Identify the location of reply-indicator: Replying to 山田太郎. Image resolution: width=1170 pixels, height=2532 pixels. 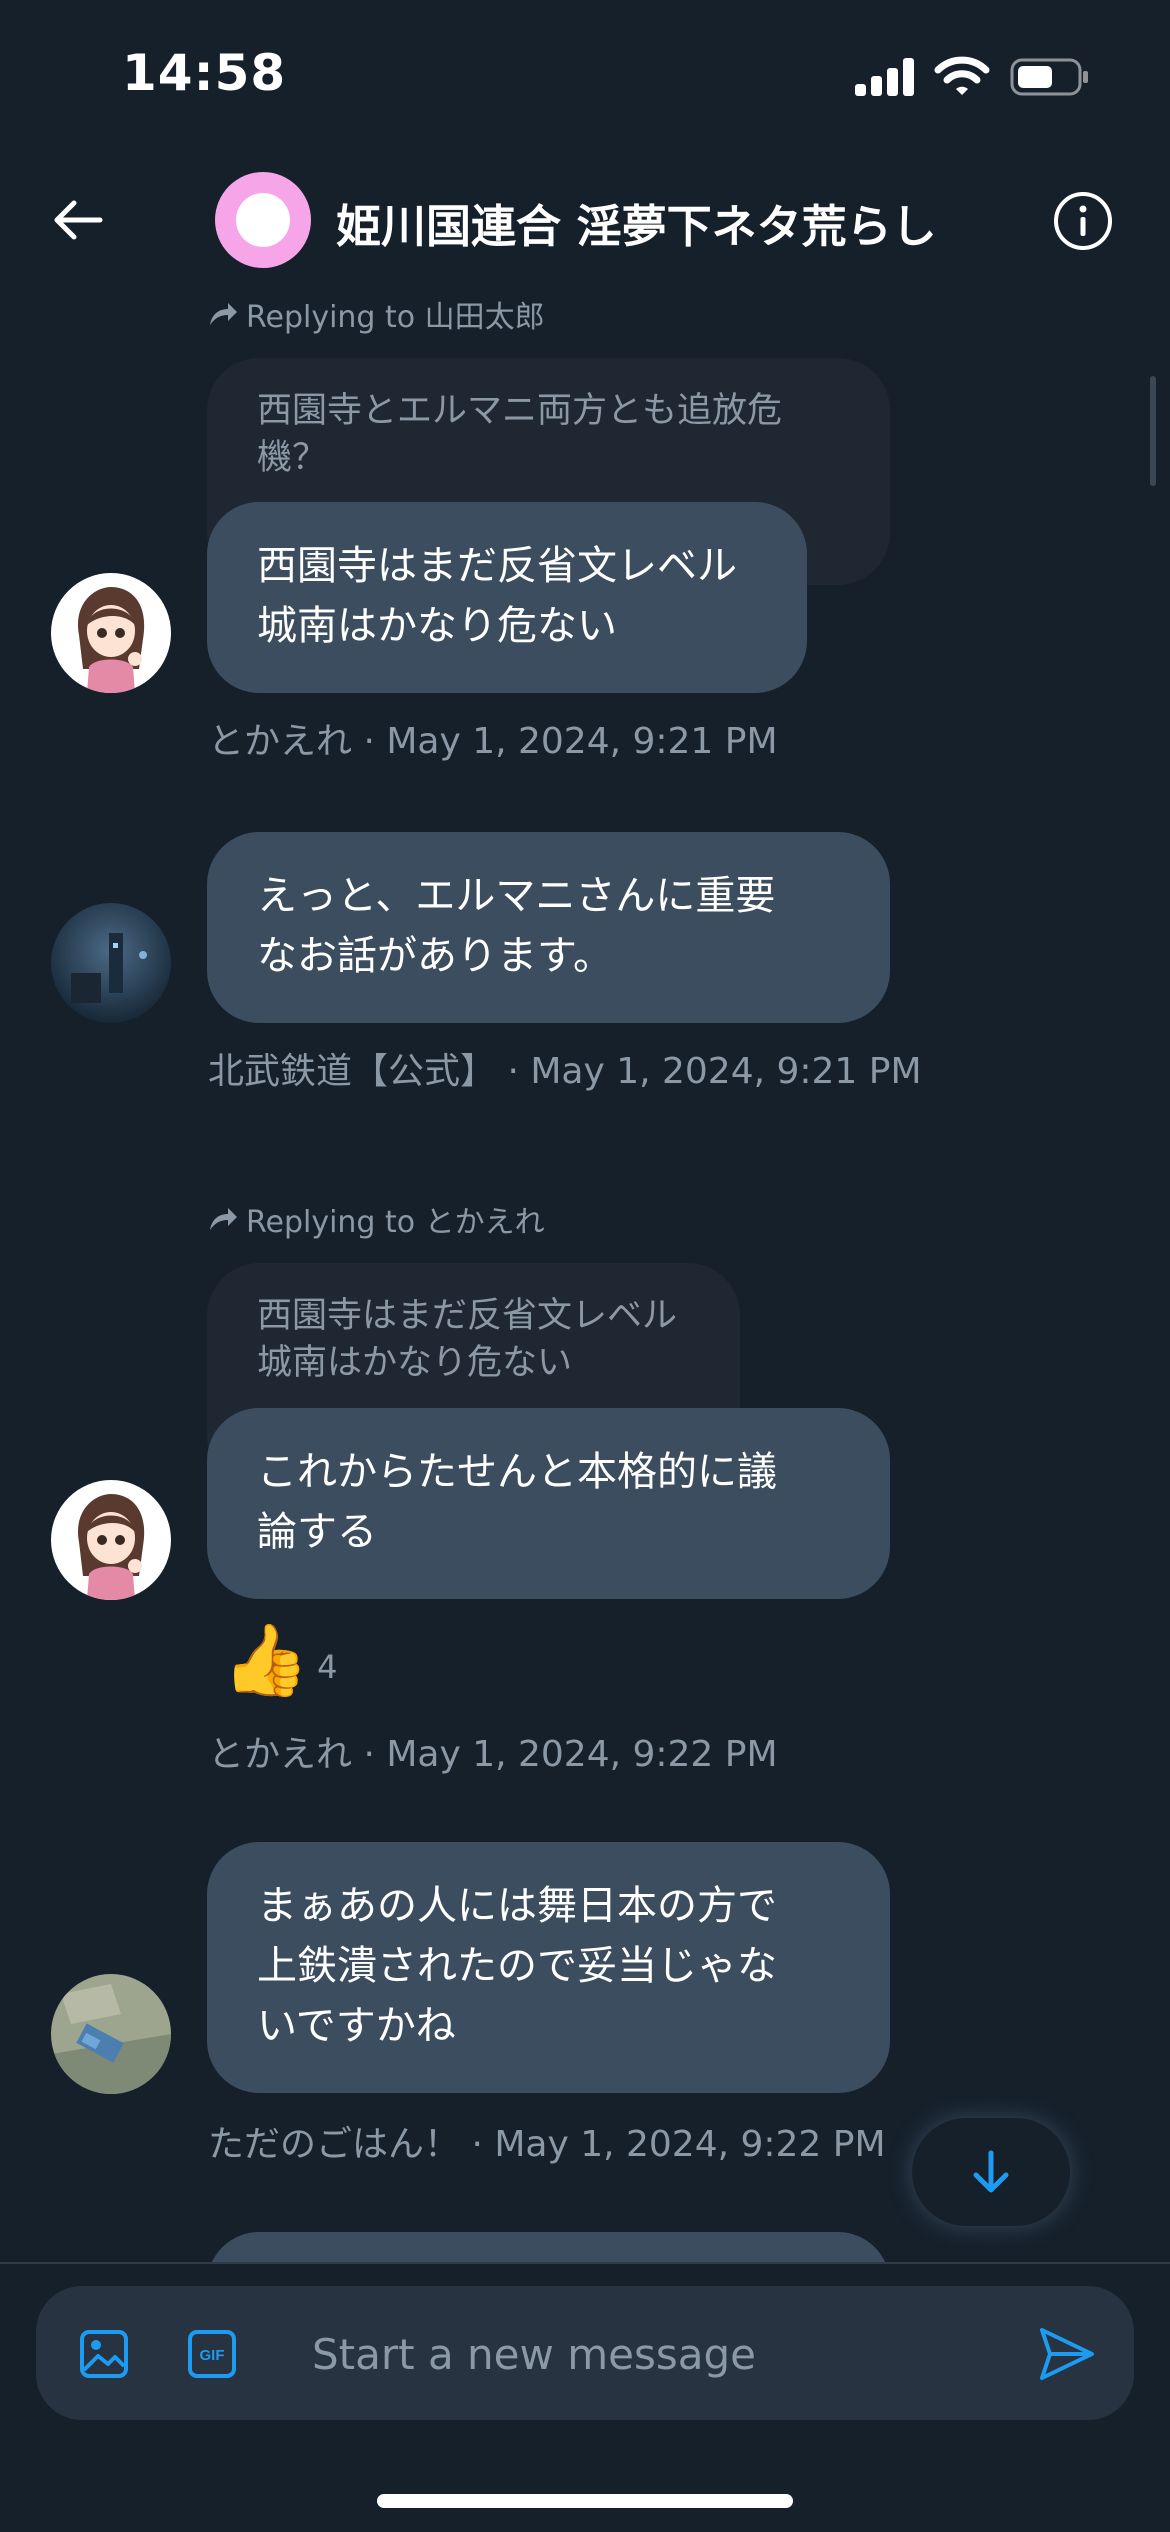
(376, 314).